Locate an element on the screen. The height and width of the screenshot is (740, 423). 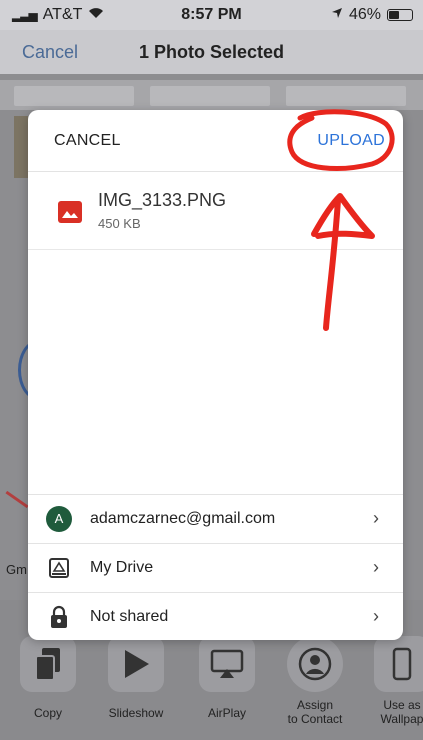
account-email: adamczarnec@gmail.com is located at coordinates (183, 518).